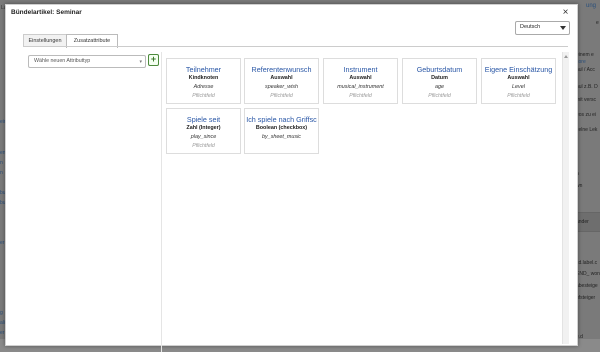  Describe the element at coordinates (360, 69) in the screenshot. I see `attribute-card-title: Instrument` at that location.